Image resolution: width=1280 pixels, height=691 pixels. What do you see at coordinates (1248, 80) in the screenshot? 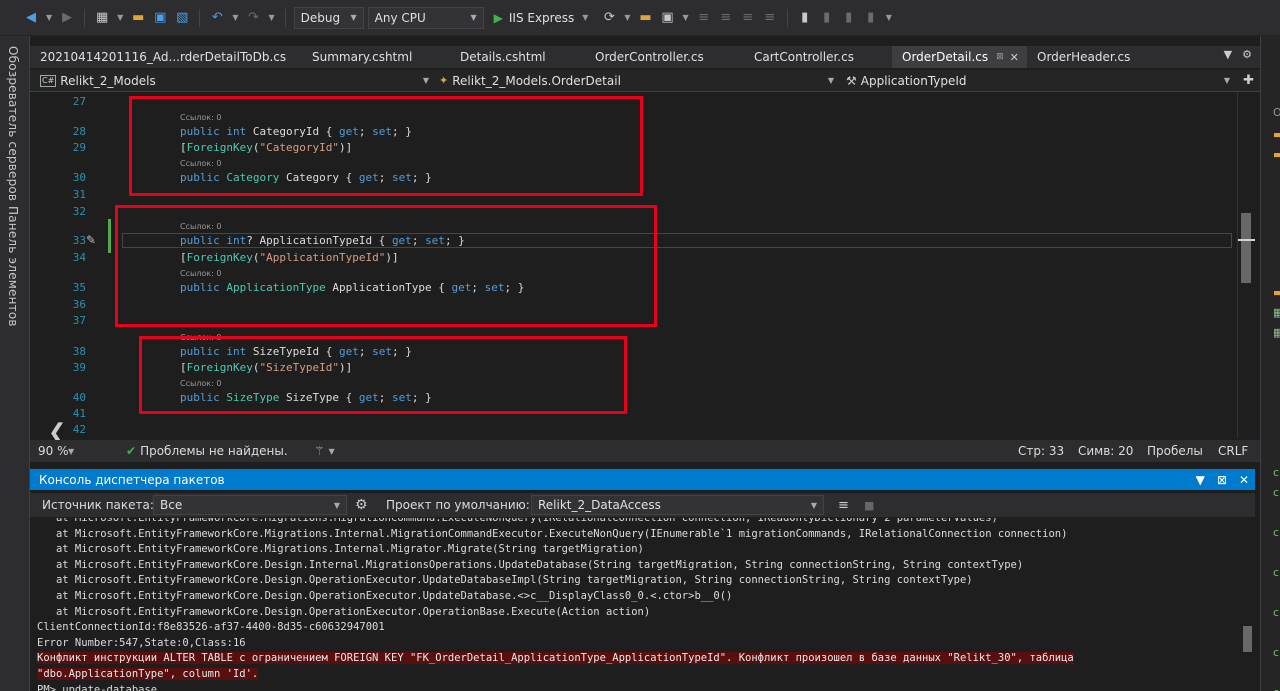
I see `split-editor-icon: ✚` at bounding box center [1248, 80].